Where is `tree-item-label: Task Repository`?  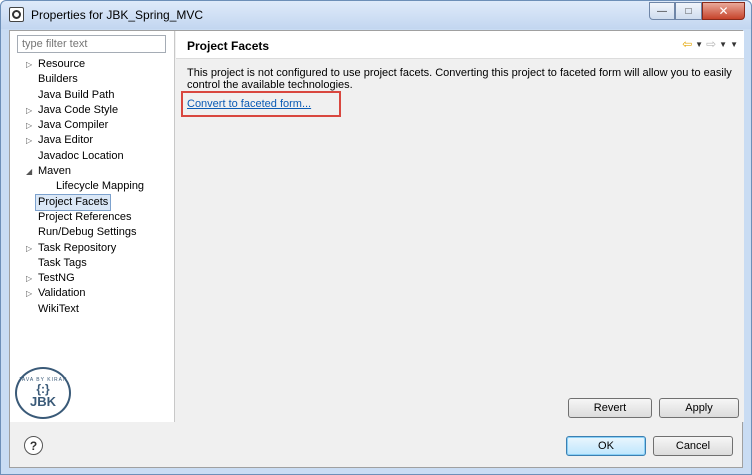
tree-item-label: Task Repository is located at coordinates (77, 247).